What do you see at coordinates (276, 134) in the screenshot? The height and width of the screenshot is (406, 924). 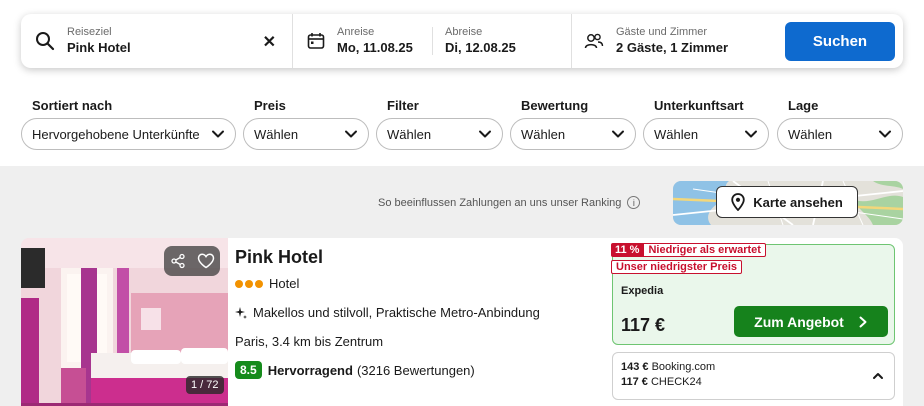 I see `price-value: Wählen` at bounding box center [276, 134].